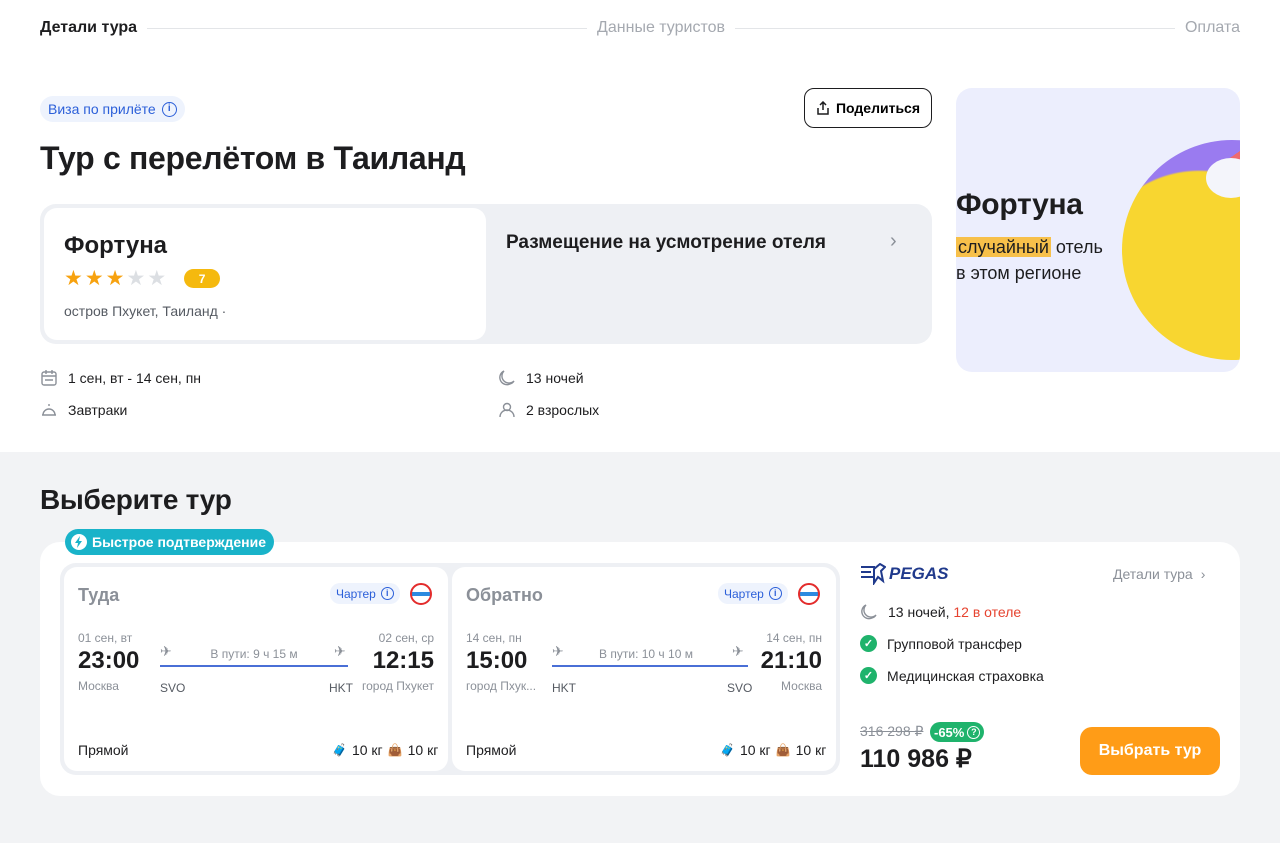 The width and height of the screenshot is (1280, 843). I want to click on meta-dates: 1 сен, вт - 14 сен, пн, so click(120, 378).